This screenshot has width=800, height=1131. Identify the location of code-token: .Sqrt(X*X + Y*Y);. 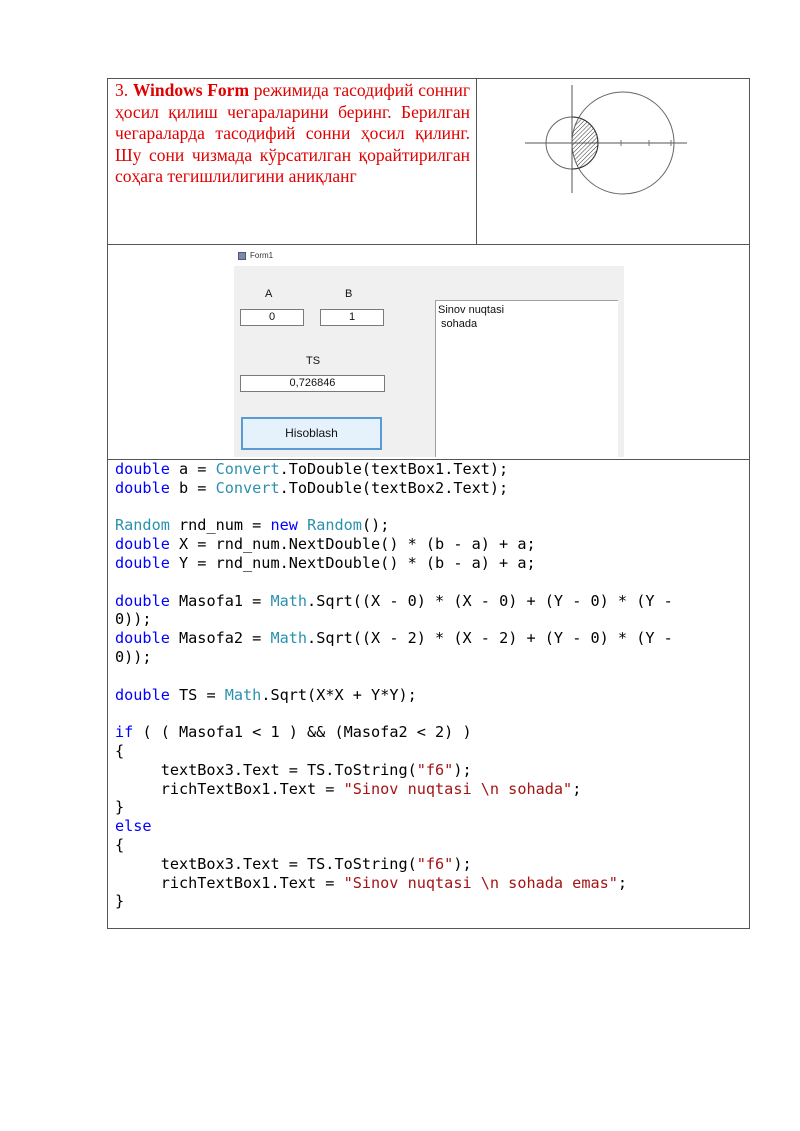
(339, 694).